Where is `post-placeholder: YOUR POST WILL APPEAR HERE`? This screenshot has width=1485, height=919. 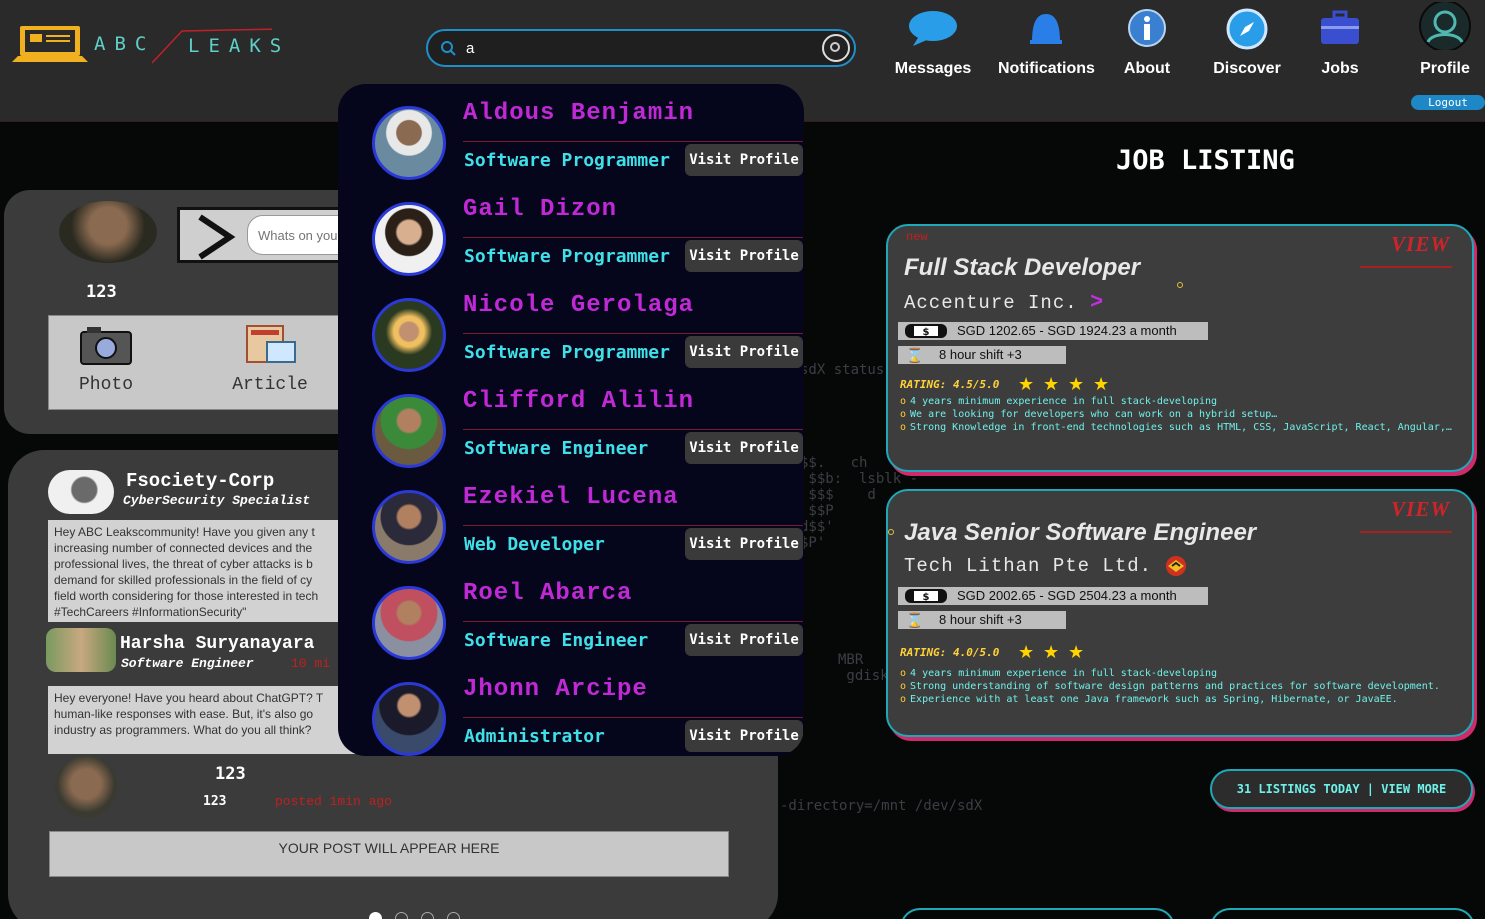
post-placeholder: YOUR POST WILL APPEAR HERE is located at coordinates (389, 854).